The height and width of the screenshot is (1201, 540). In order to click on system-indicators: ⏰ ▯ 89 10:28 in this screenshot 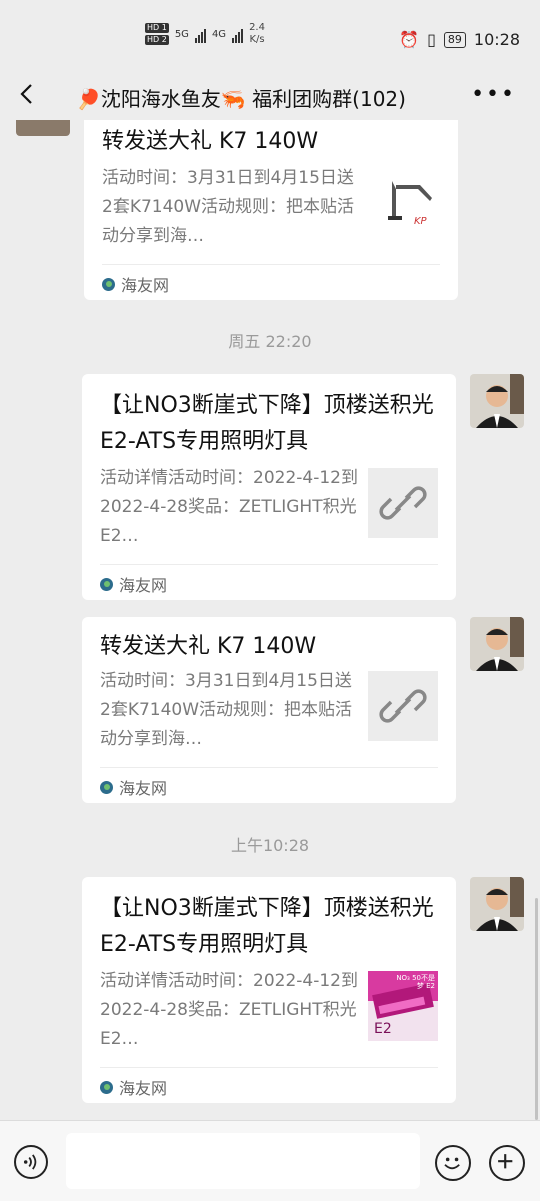, I will do `click(459, 39)`.